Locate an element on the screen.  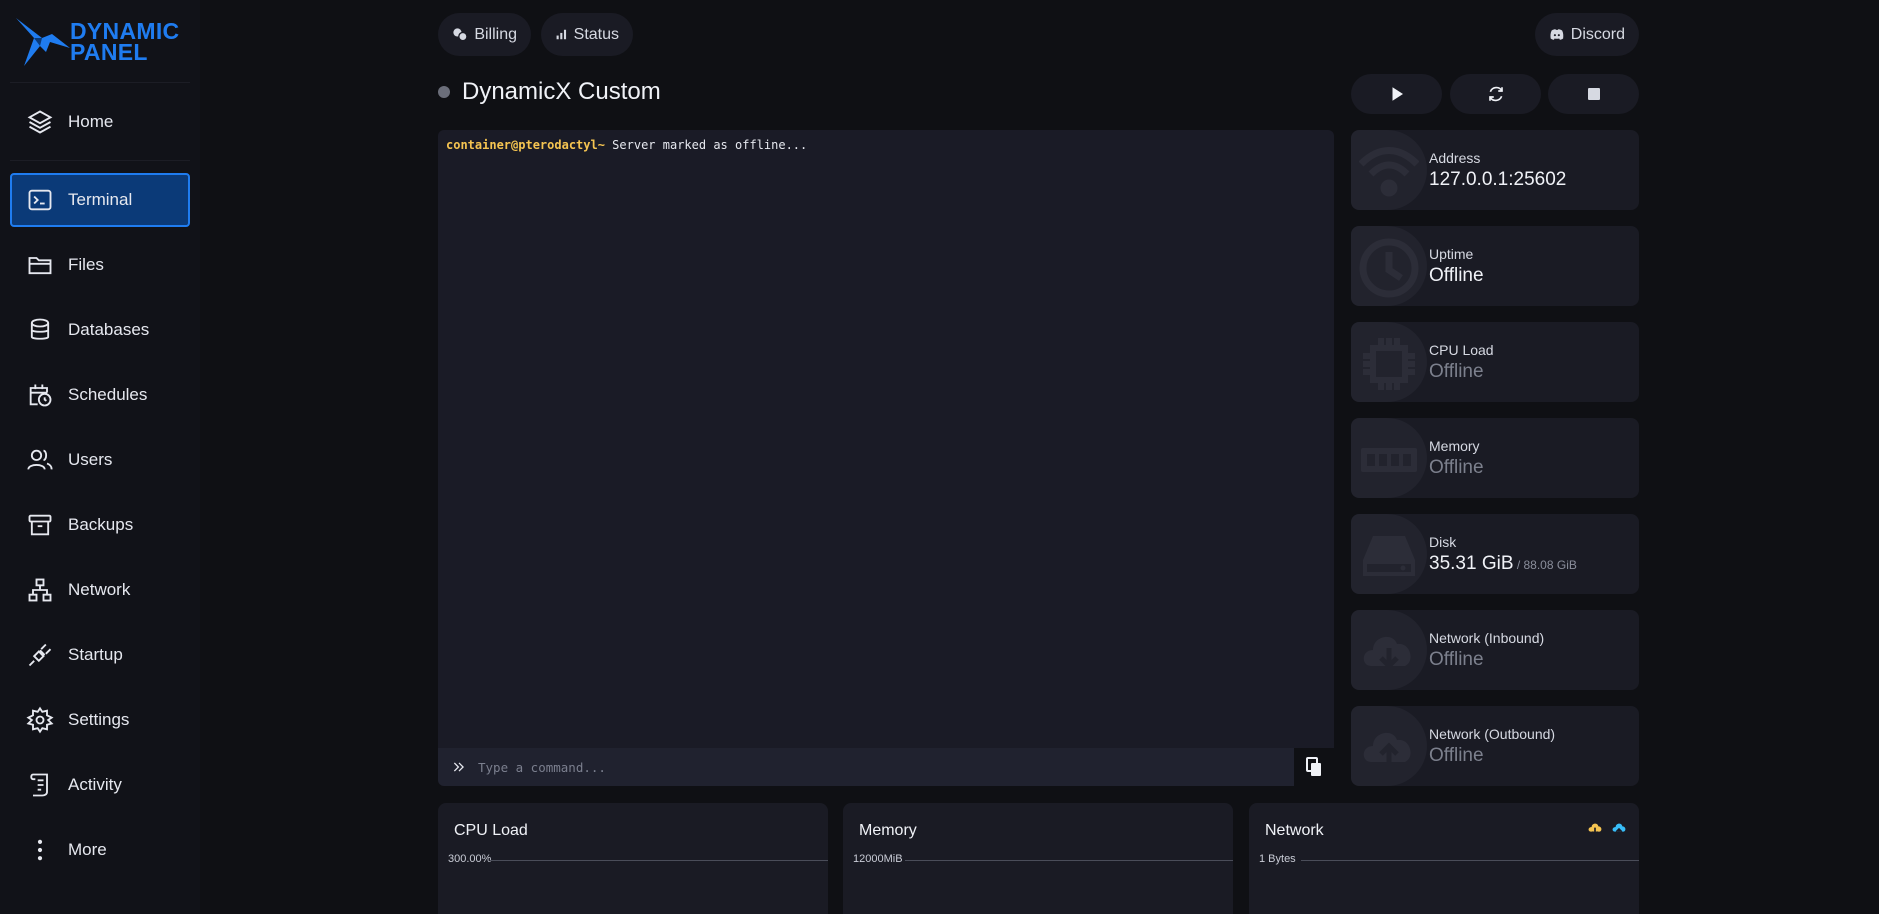
restart-button is located at coordinates (1495, 94).